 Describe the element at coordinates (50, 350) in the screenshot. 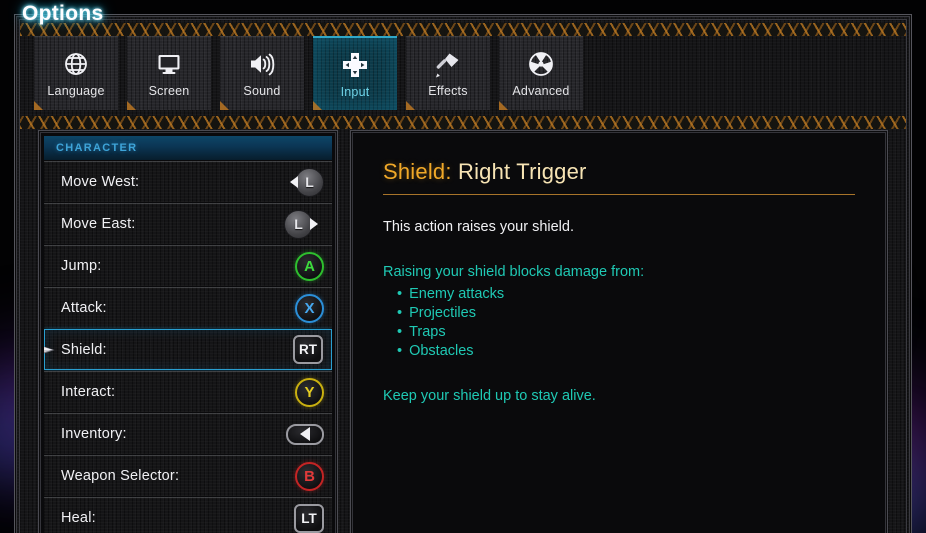

I see `selection-pointer-icon` at that location.